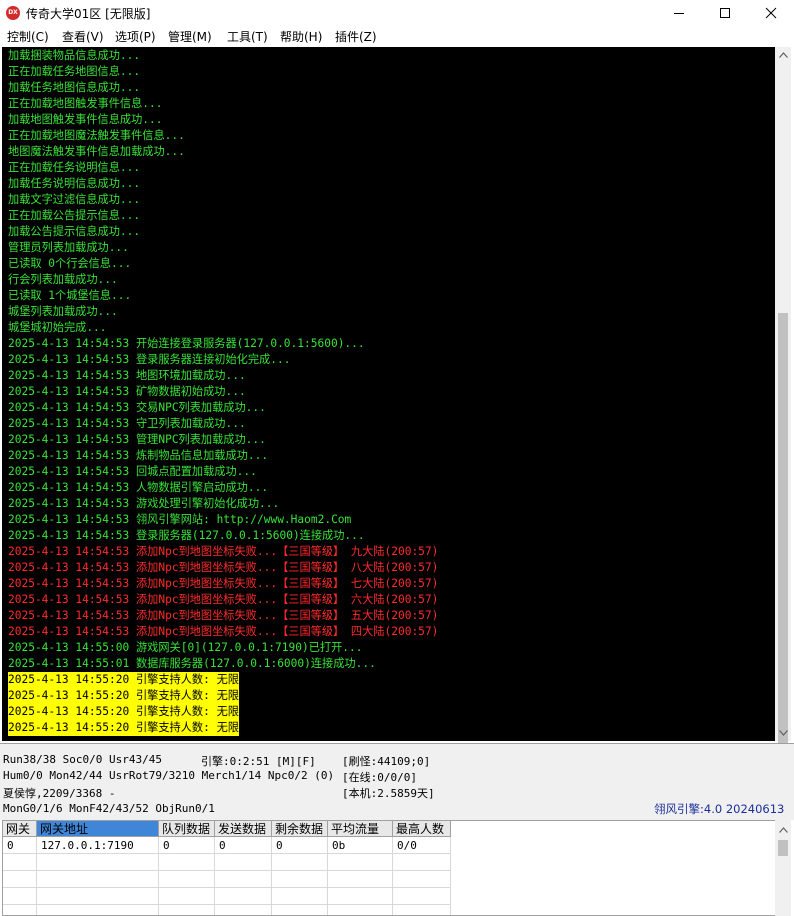  What do you see at coordinates (301, 36) in the screenshot?
I see `menu-help: 帮助(H)` at bounding box center [301, 36].